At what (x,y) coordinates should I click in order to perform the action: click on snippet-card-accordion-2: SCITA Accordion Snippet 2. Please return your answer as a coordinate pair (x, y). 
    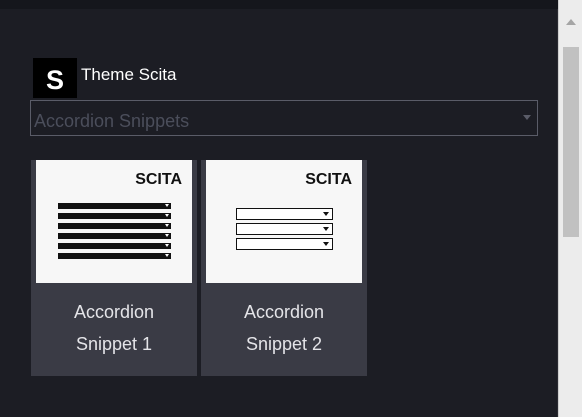
    Looking at the image, I should click on (284, 268).